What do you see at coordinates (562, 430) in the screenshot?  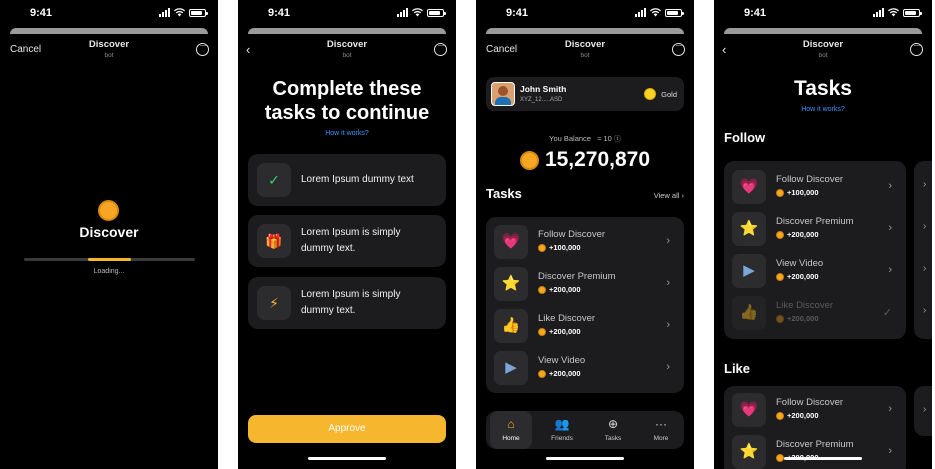 I see `tab-friends: 👥 Friends` at bounding box center [562, 430].